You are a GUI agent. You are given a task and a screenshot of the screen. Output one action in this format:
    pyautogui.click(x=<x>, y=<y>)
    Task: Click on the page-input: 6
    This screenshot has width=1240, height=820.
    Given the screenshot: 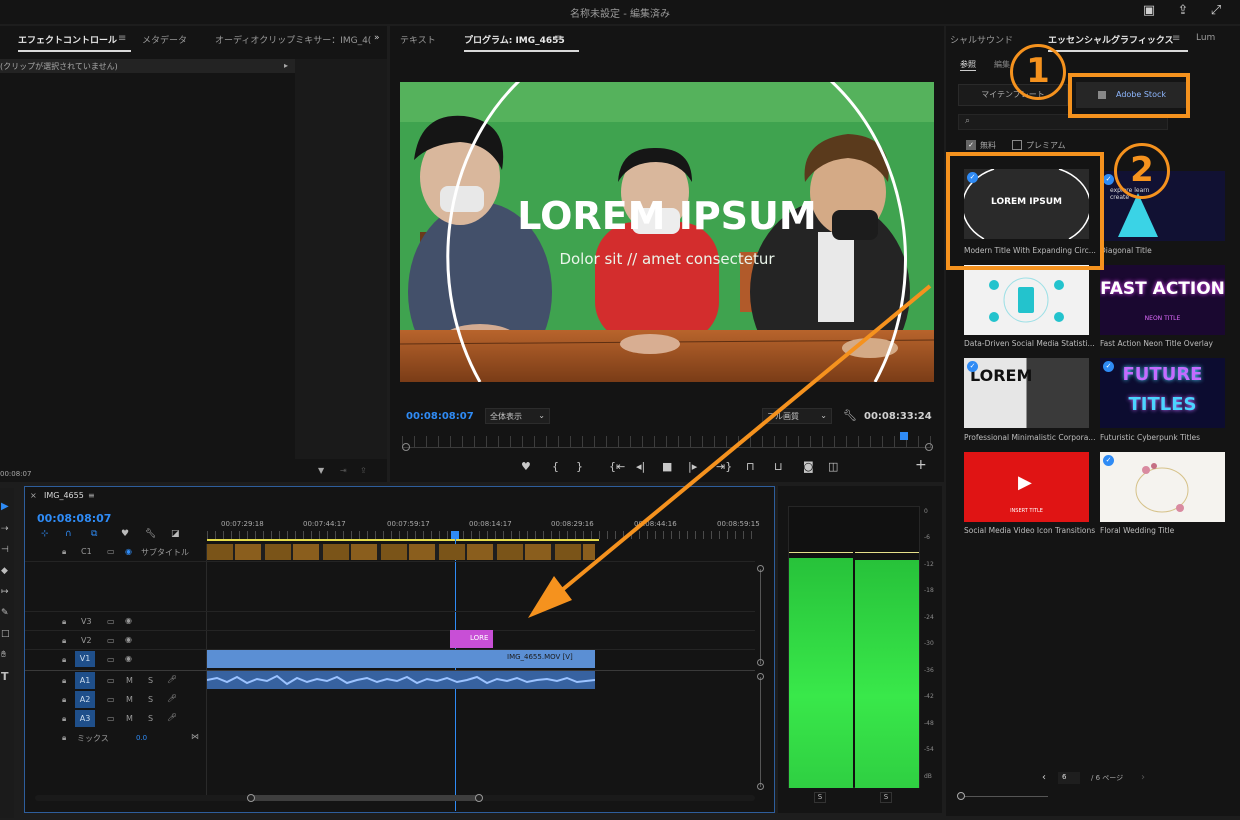 What is the action you would take?
    pyautogui.click(x=1069, y=778)
    